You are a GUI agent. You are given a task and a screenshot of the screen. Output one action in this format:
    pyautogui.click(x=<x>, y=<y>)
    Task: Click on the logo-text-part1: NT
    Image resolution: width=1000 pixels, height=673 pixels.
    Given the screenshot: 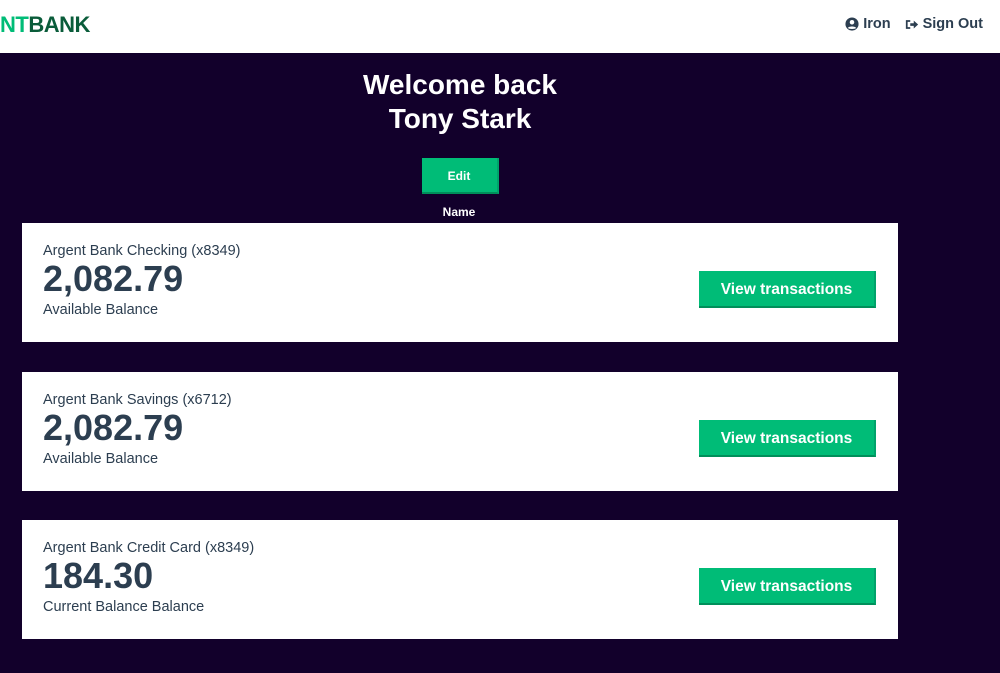 What is the action you would take?
    pyautogui.click(x=14, y=24)
    